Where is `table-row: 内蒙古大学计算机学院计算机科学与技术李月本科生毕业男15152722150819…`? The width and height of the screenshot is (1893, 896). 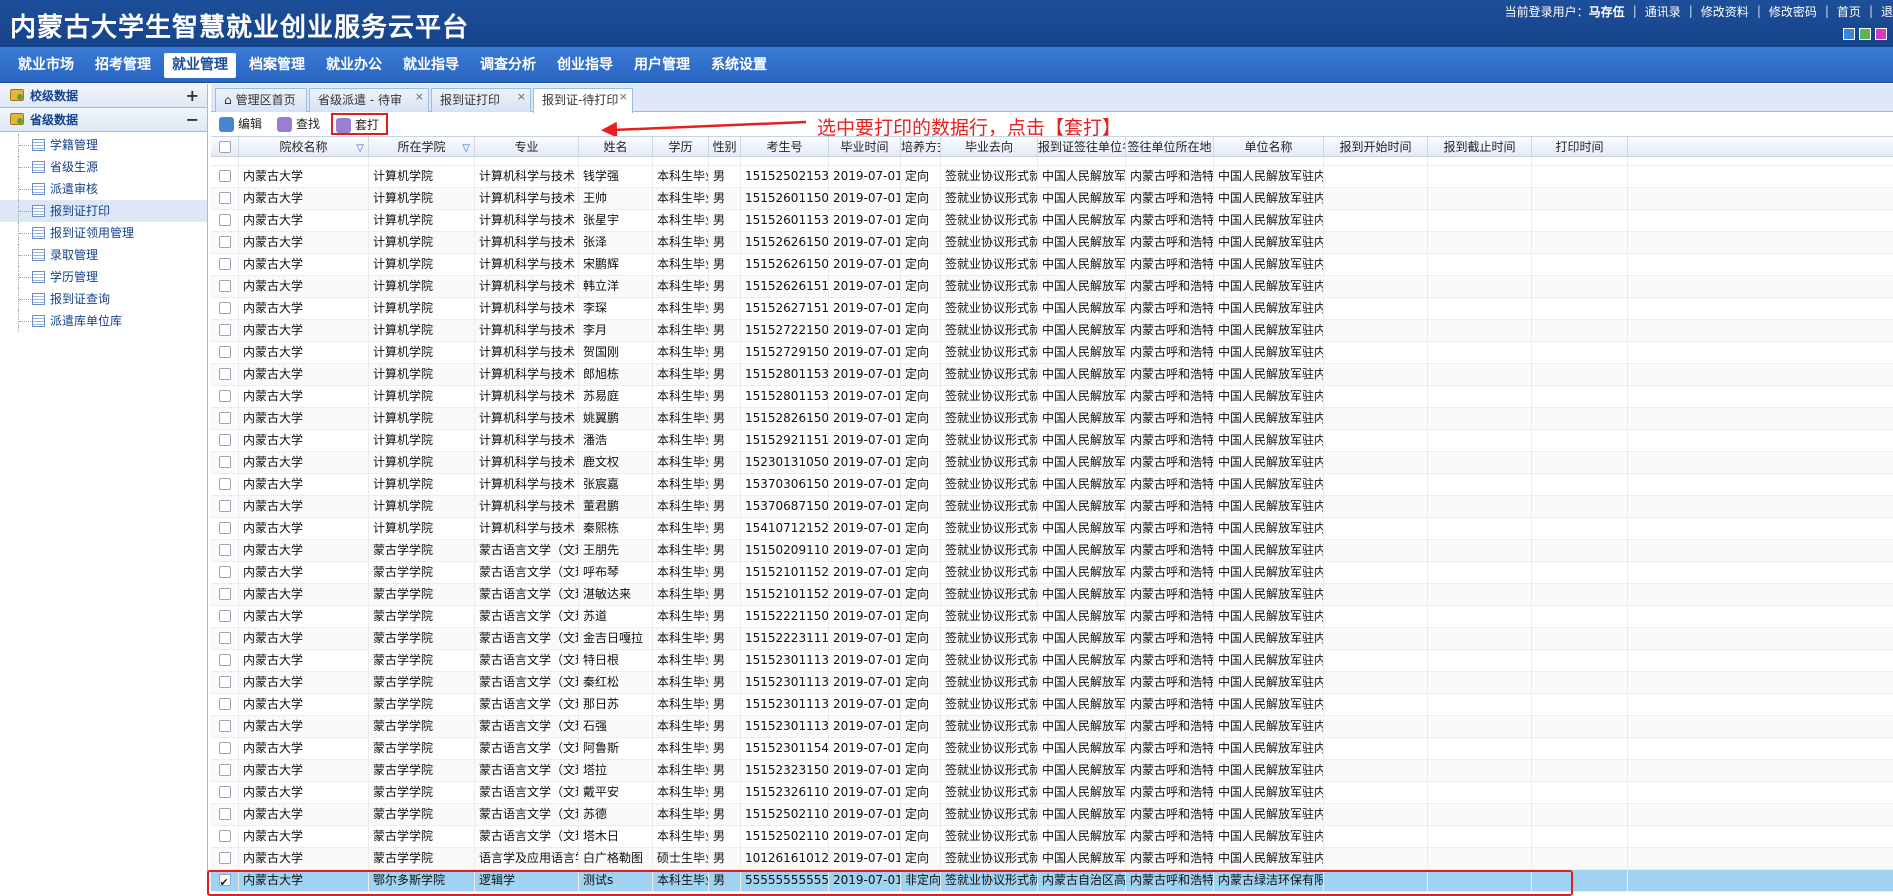 table-row: 内蒙古大学计算机学院计算机科学与技术李月本科生毕业男15152722150819… is located at coordinates (1052, 331).